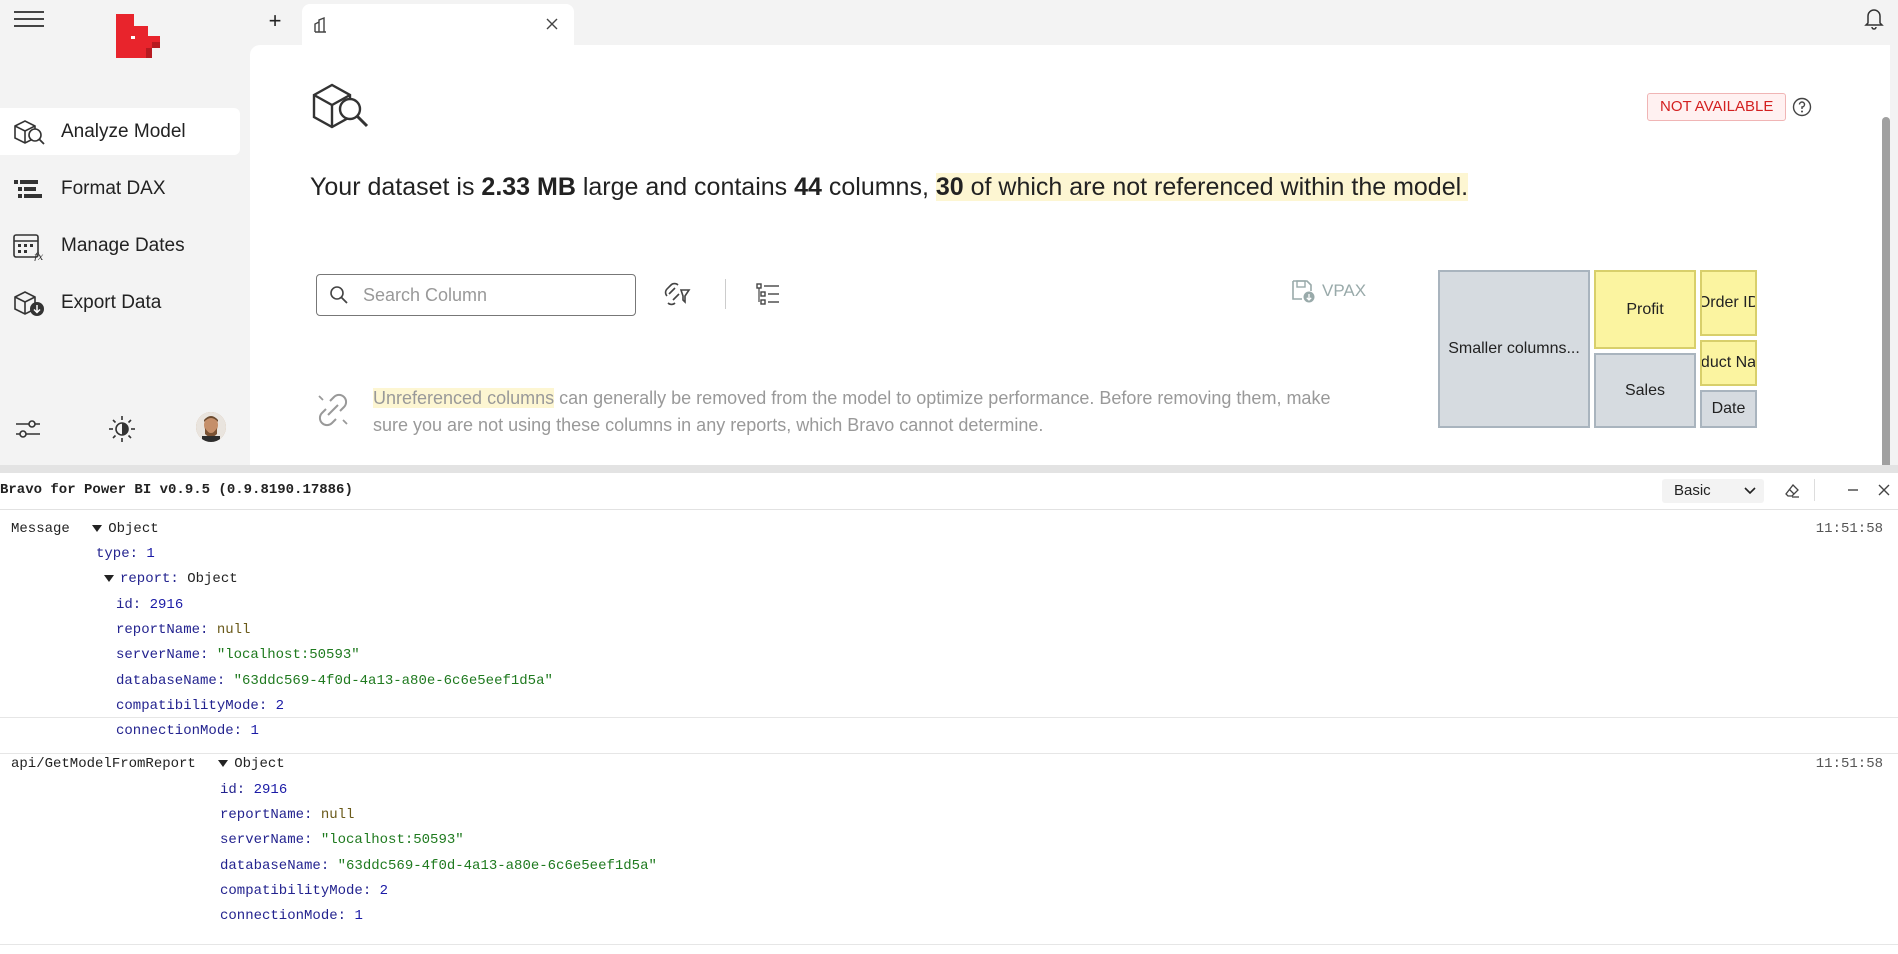 The image size is (1898, 954). I want to click on property-row-report: report: Object, so click(171, 579).